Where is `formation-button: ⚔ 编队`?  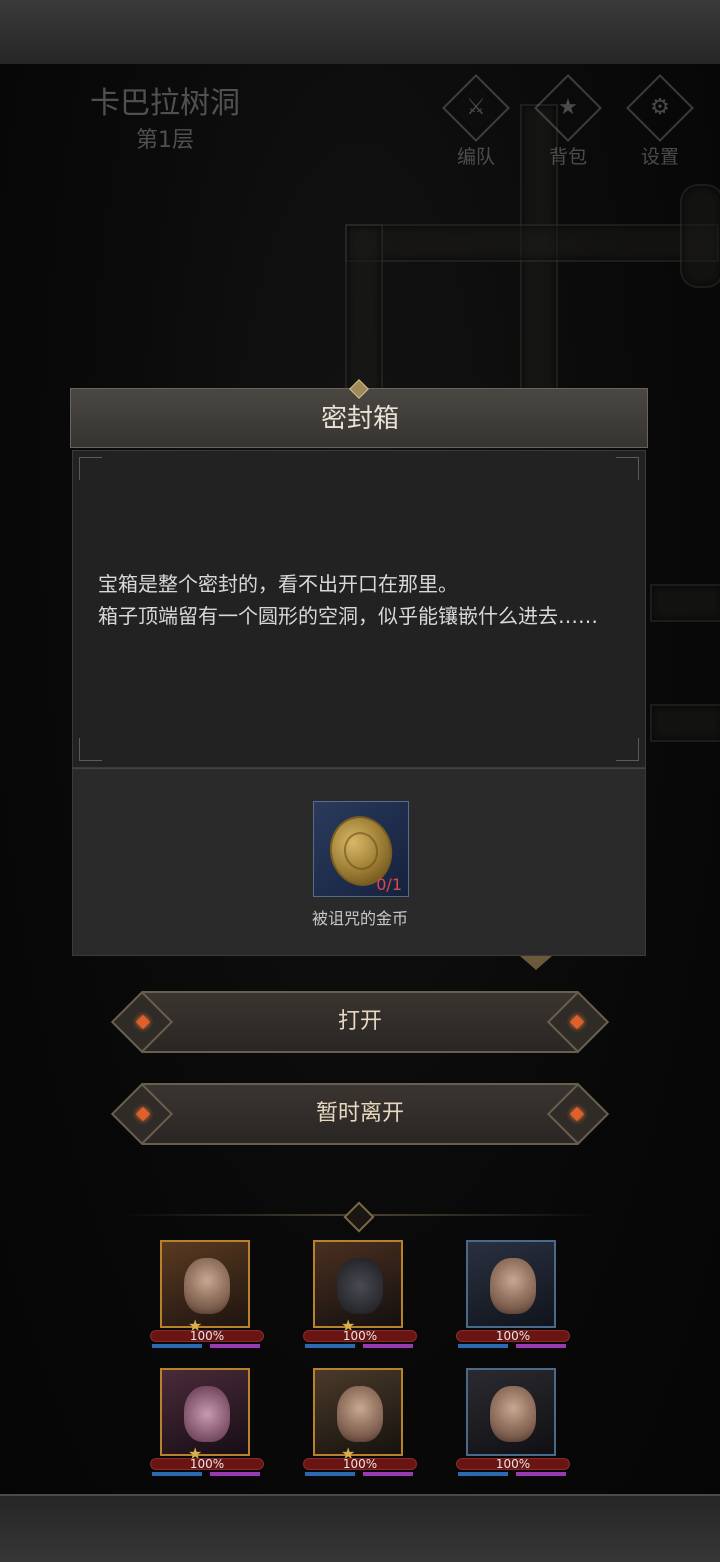 formation-button: ⚔ 编队 is located at coordinates (476, 121).